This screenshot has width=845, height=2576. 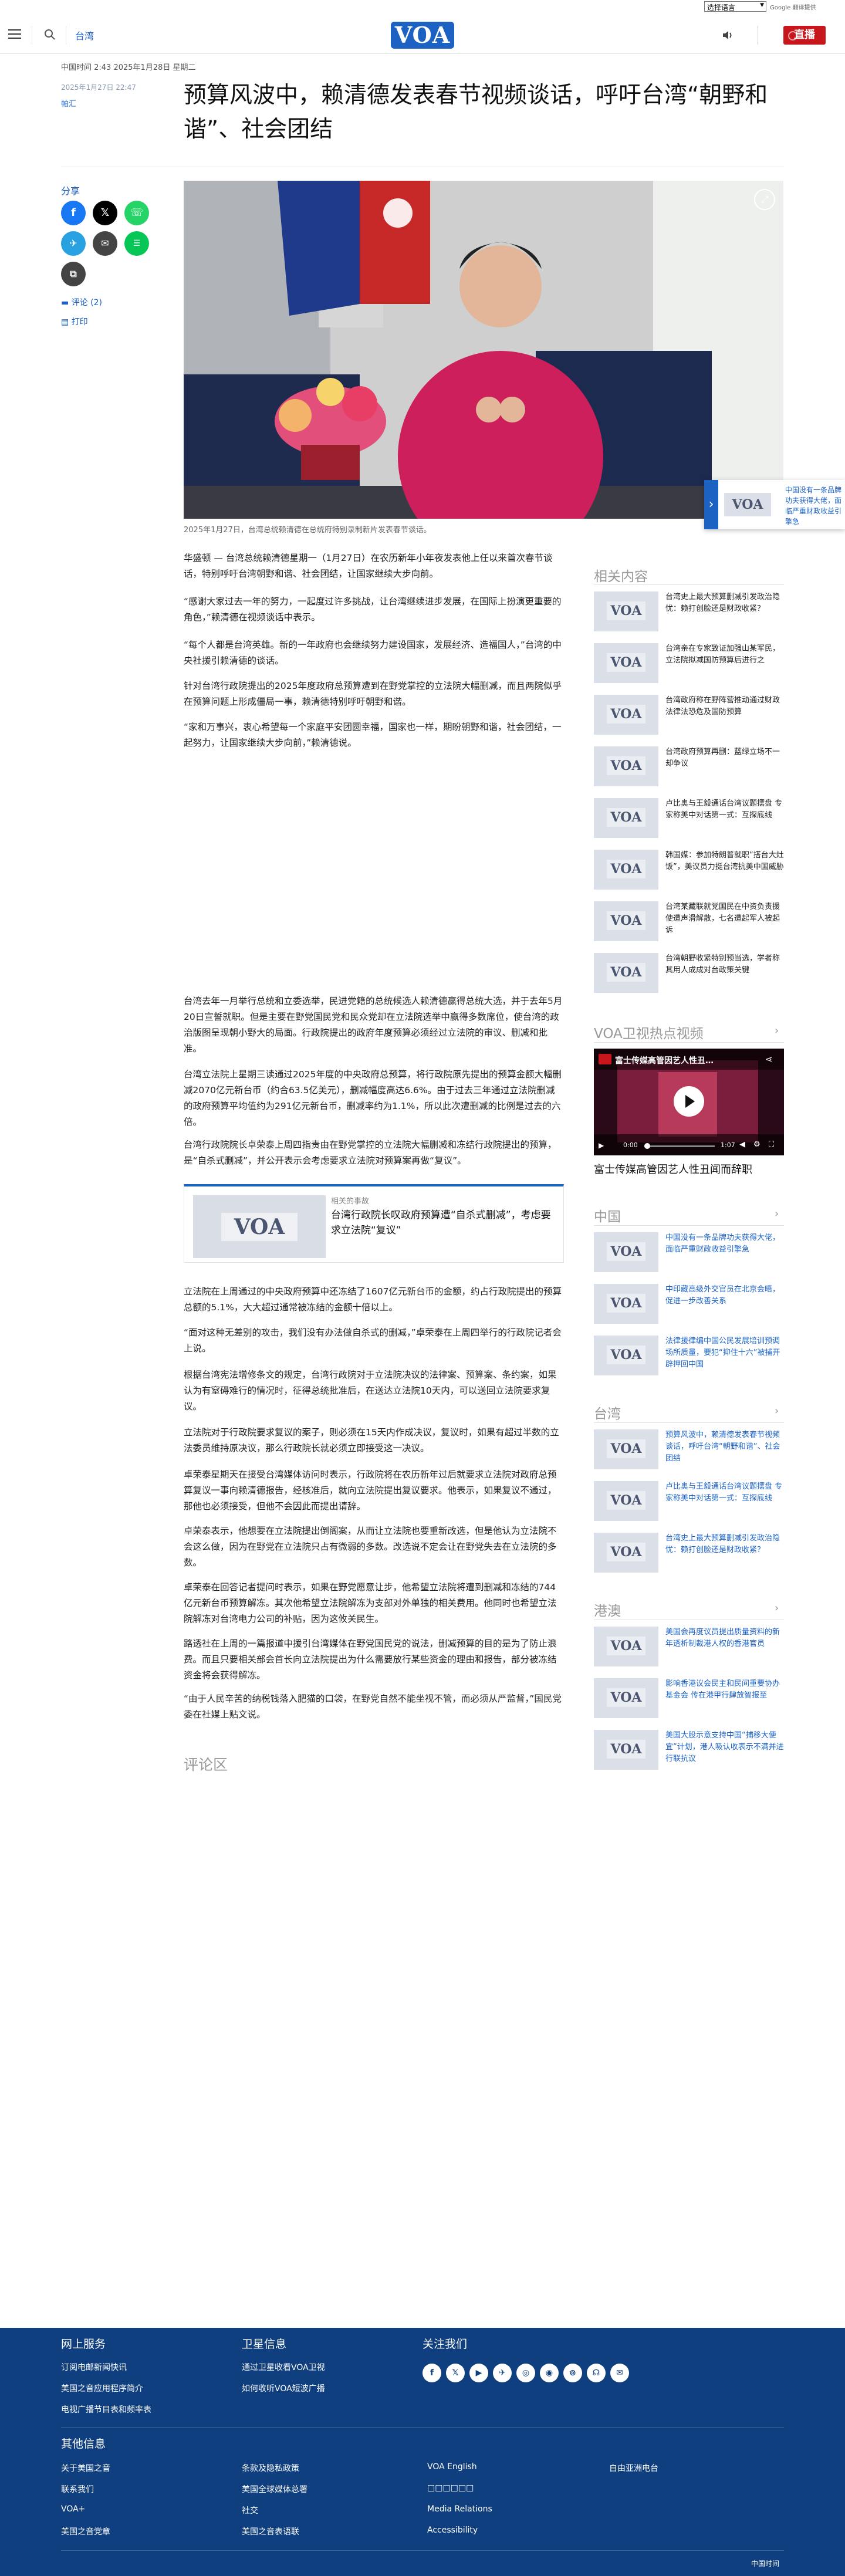 What do you see at coordinates (73, 213) in the screenshot?
I see `facebook-share-icon: f` at bounding box center [73, 213].